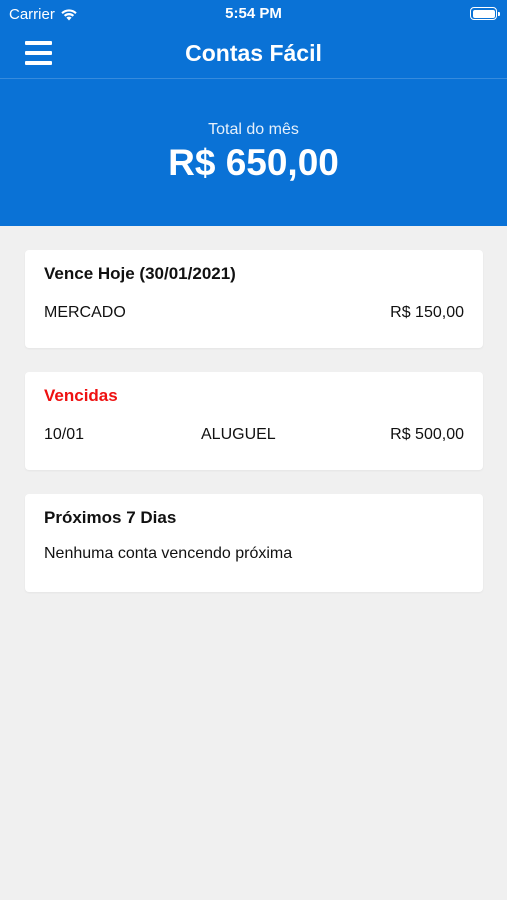  I want to click on status-time: 5:54 PM, so click(253, 13).